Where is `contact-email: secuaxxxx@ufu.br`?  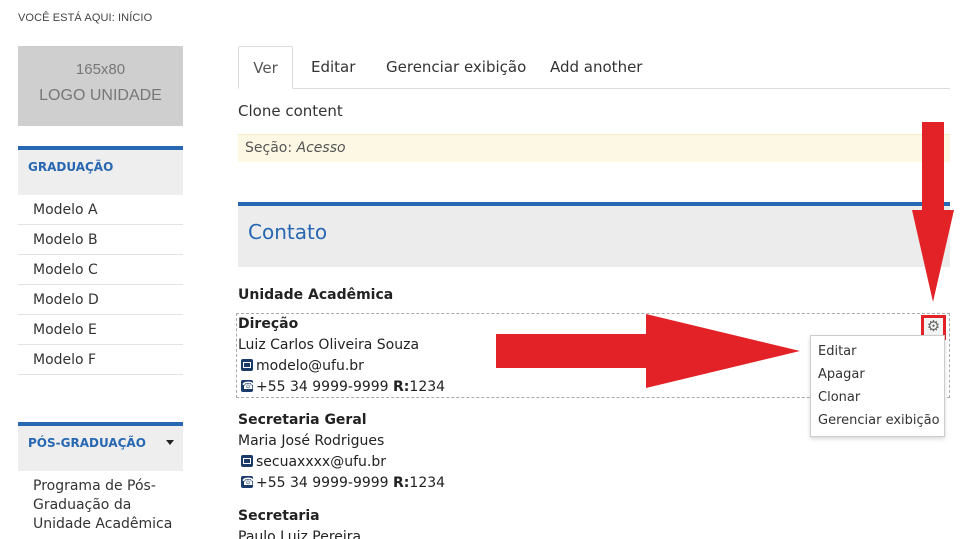
contact-email: secuaxxxx@ufu.br is located at coordinates (321, 462).